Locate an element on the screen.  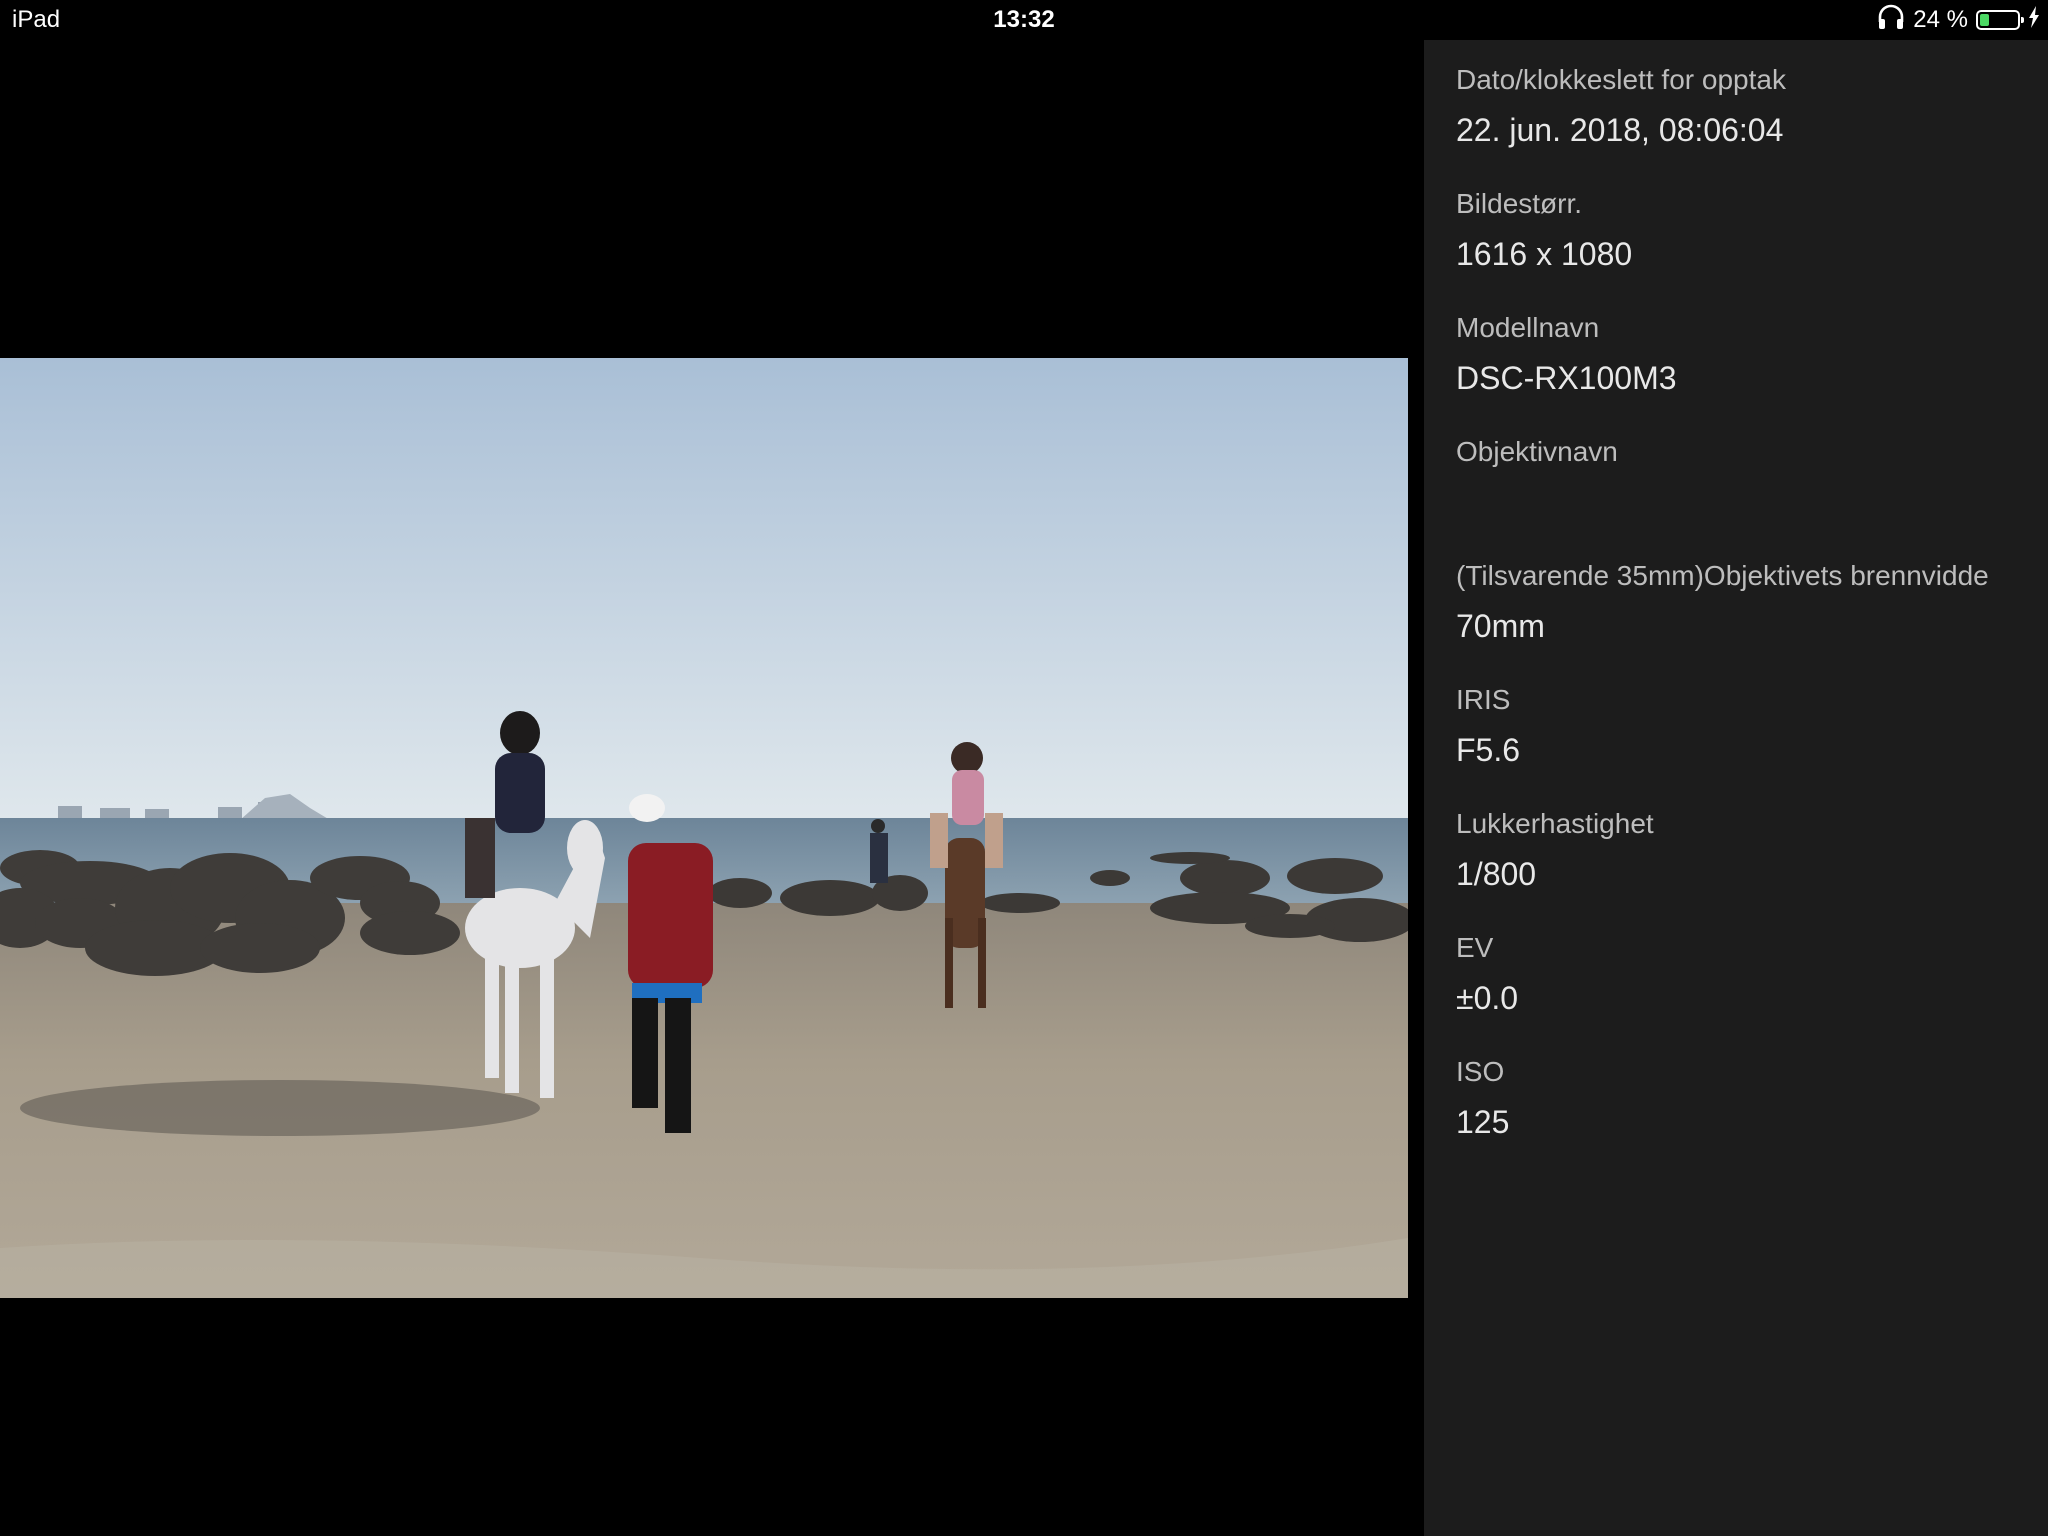
info-label: (Tilsvarende 35mm)Objektivets brennvidde is located at coordinates (1722, 575).